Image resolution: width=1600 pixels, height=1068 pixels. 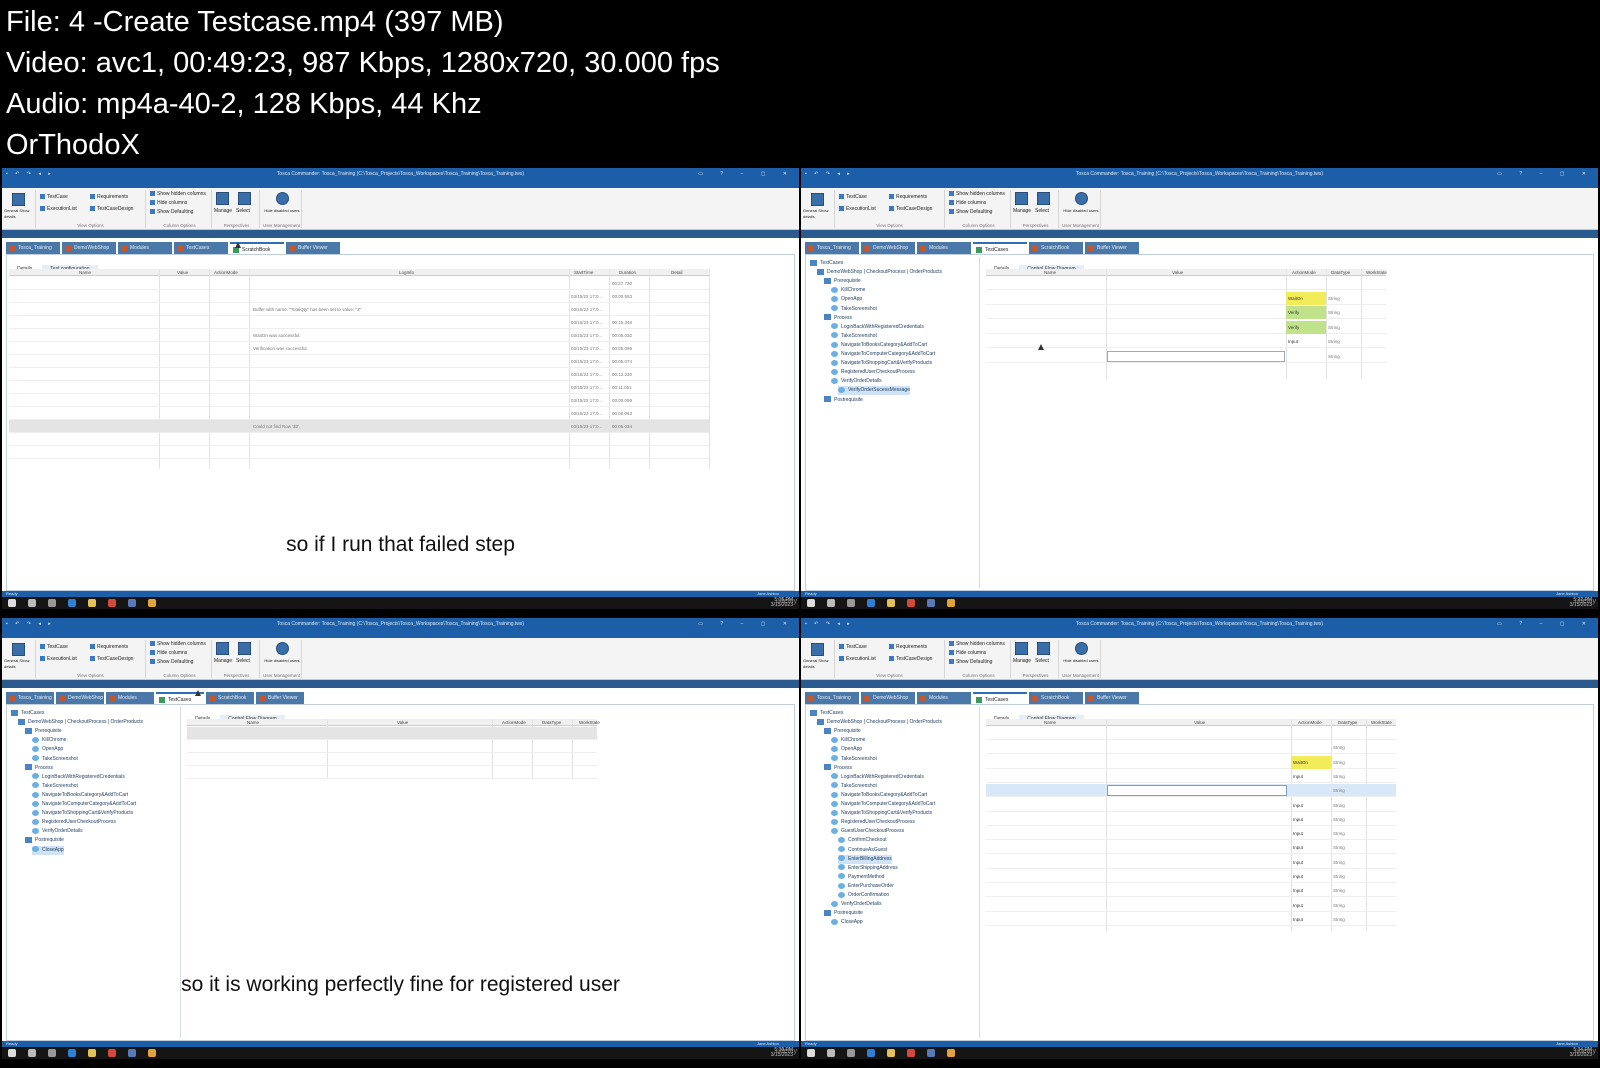 I want to click on doc-tab-modules: Modules, so click(x=130, y=698).